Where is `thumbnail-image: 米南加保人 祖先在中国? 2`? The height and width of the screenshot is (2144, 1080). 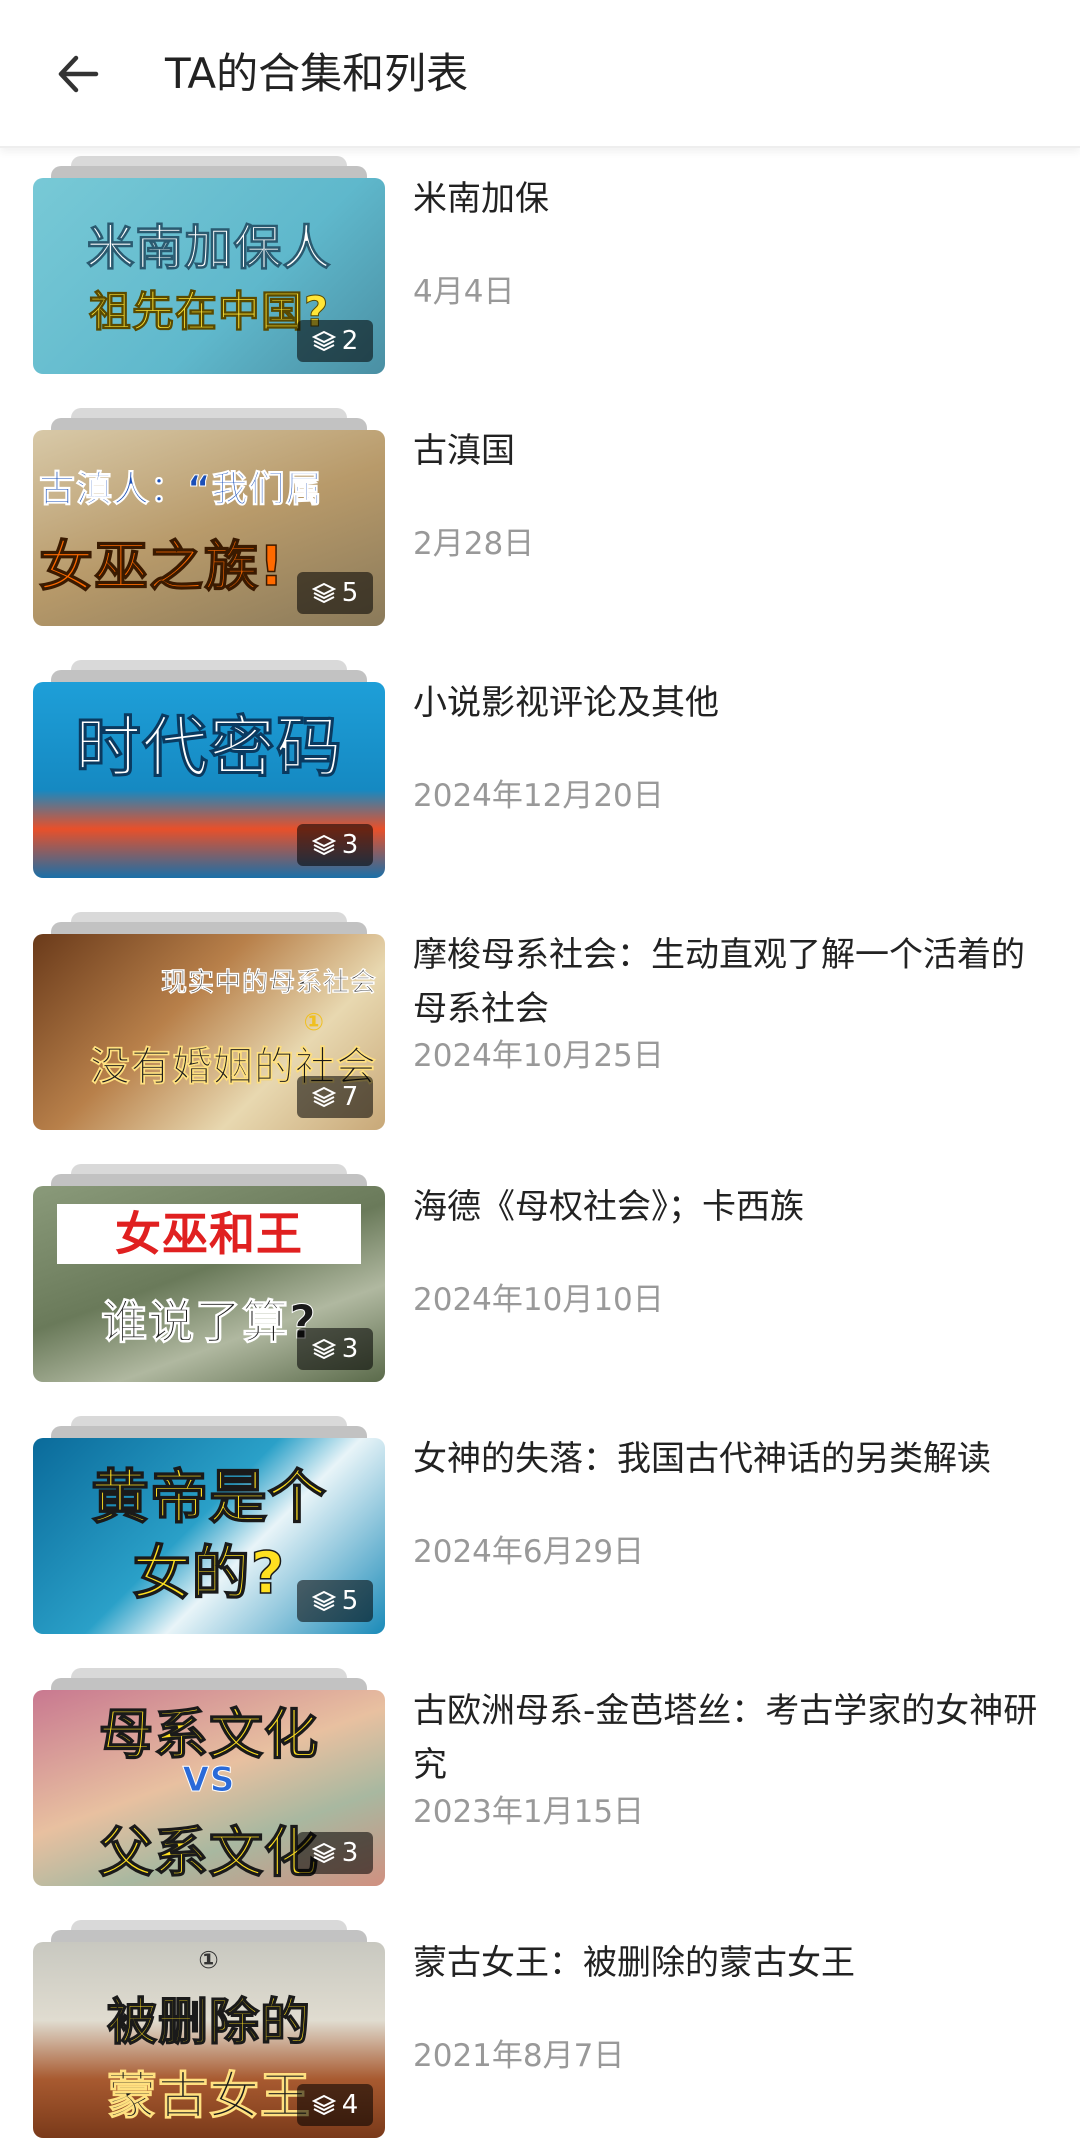
thumbnail-image: 米南加保人 祖先在中国? 2 is located at coordinates (209, 276).